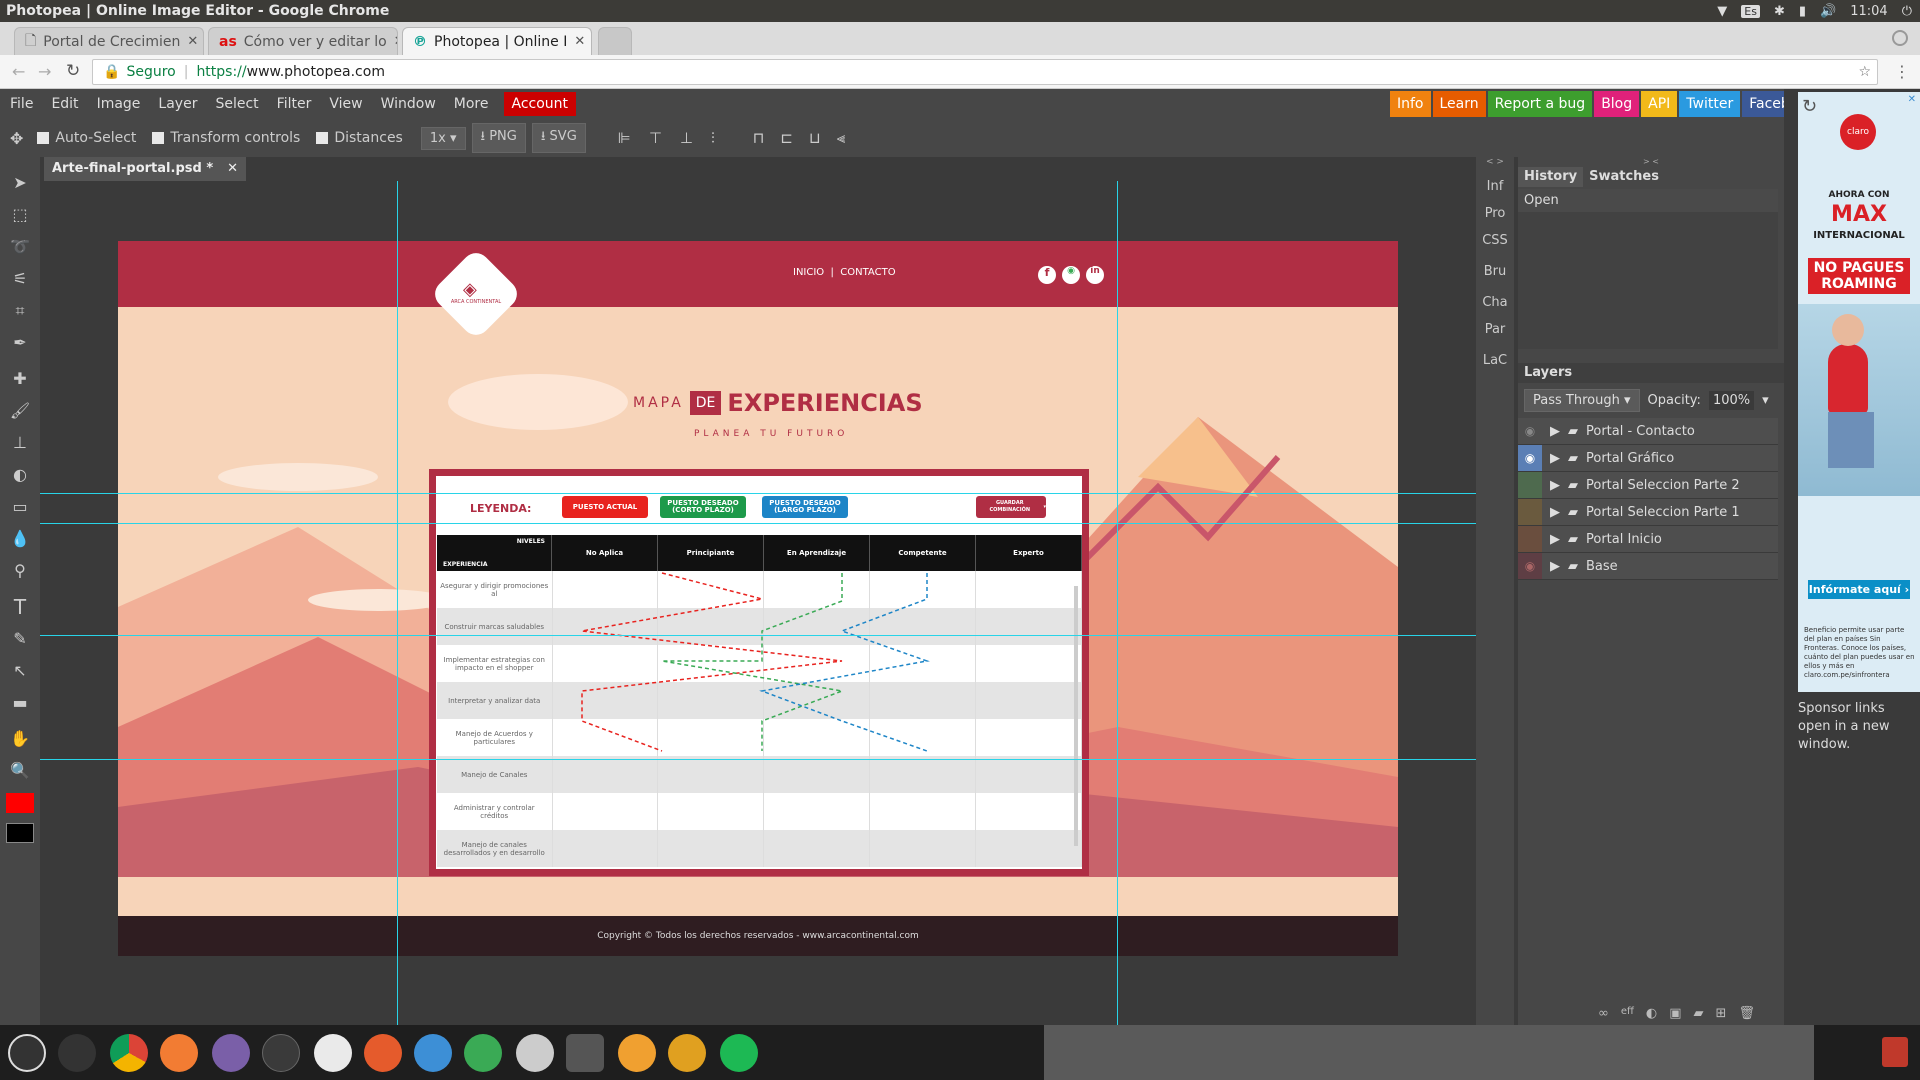 This screenshot has width=1920, height=1080. Describe the element at coordinates (1675, 1013) in the screenshot. I see `mask-icon: ▣` at that location.